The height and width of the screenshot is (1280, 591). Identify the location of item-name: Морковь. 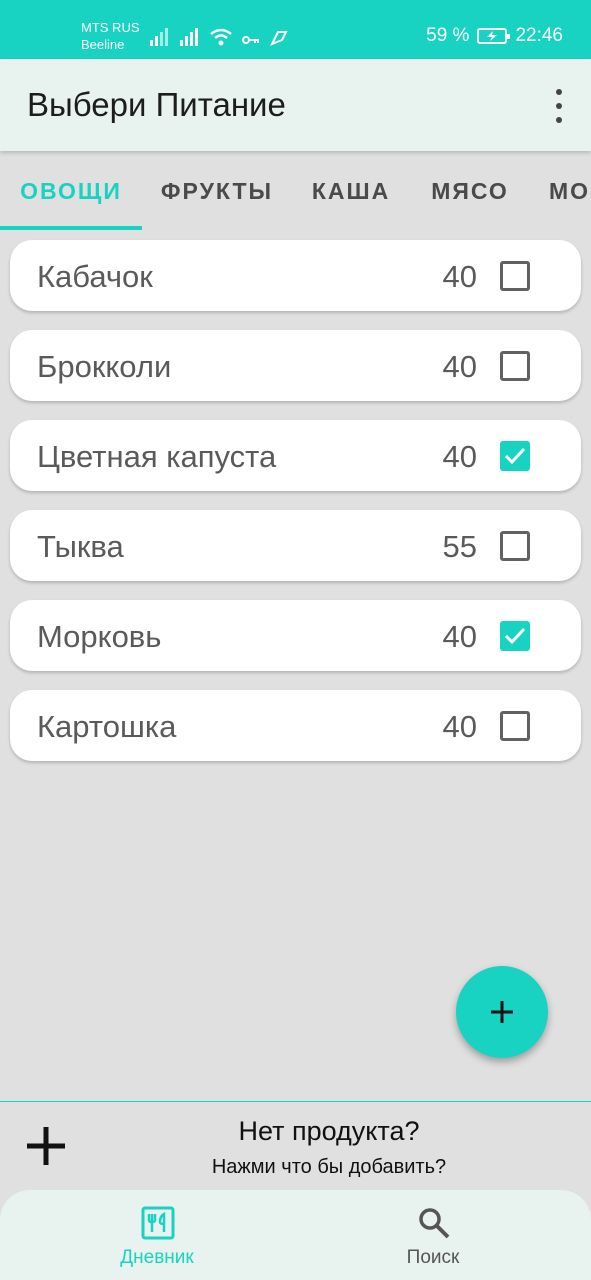
(99, 636).